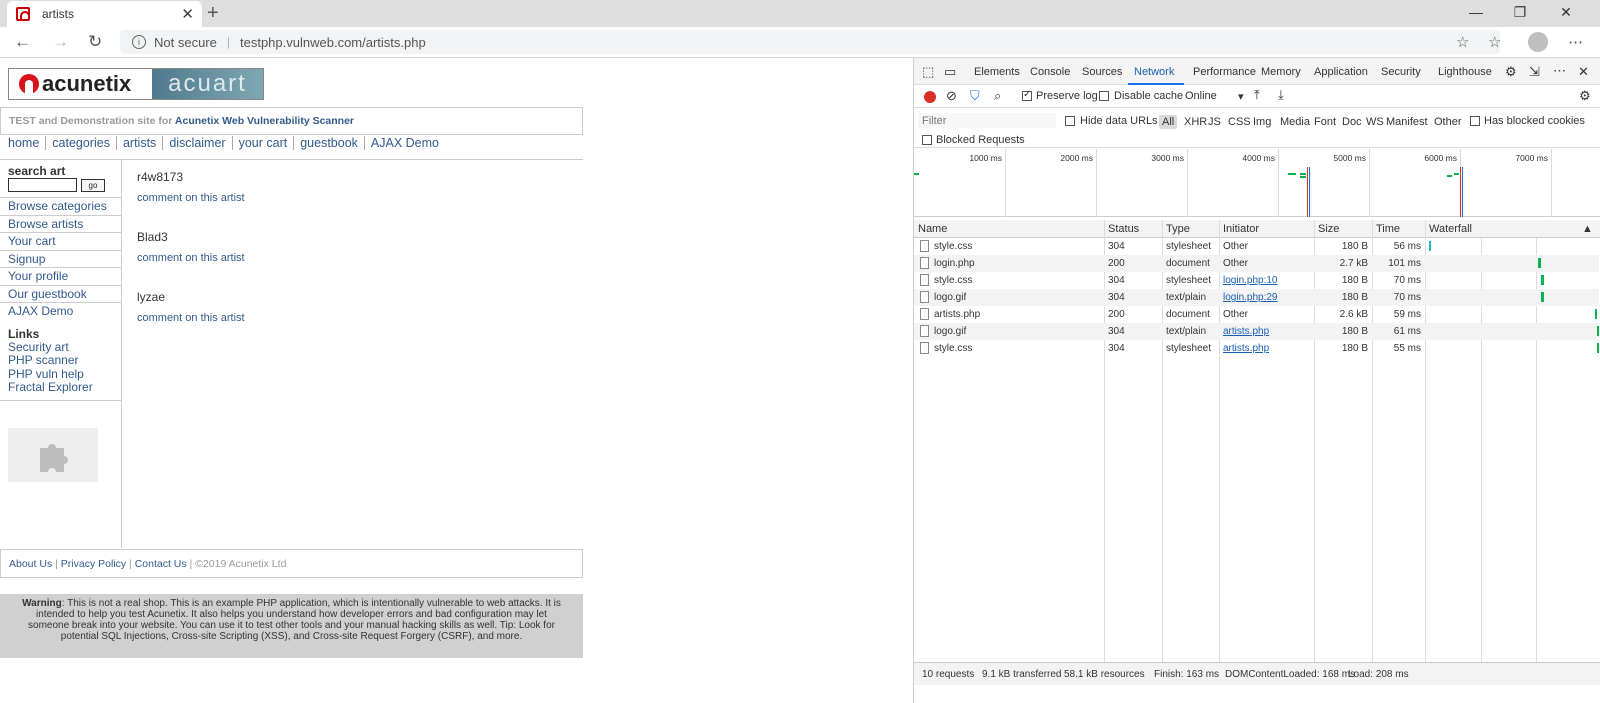  Describe the element at coordinates (1257, 95) in the screenshot. I see `import-har-icon: ⤒` at that location.